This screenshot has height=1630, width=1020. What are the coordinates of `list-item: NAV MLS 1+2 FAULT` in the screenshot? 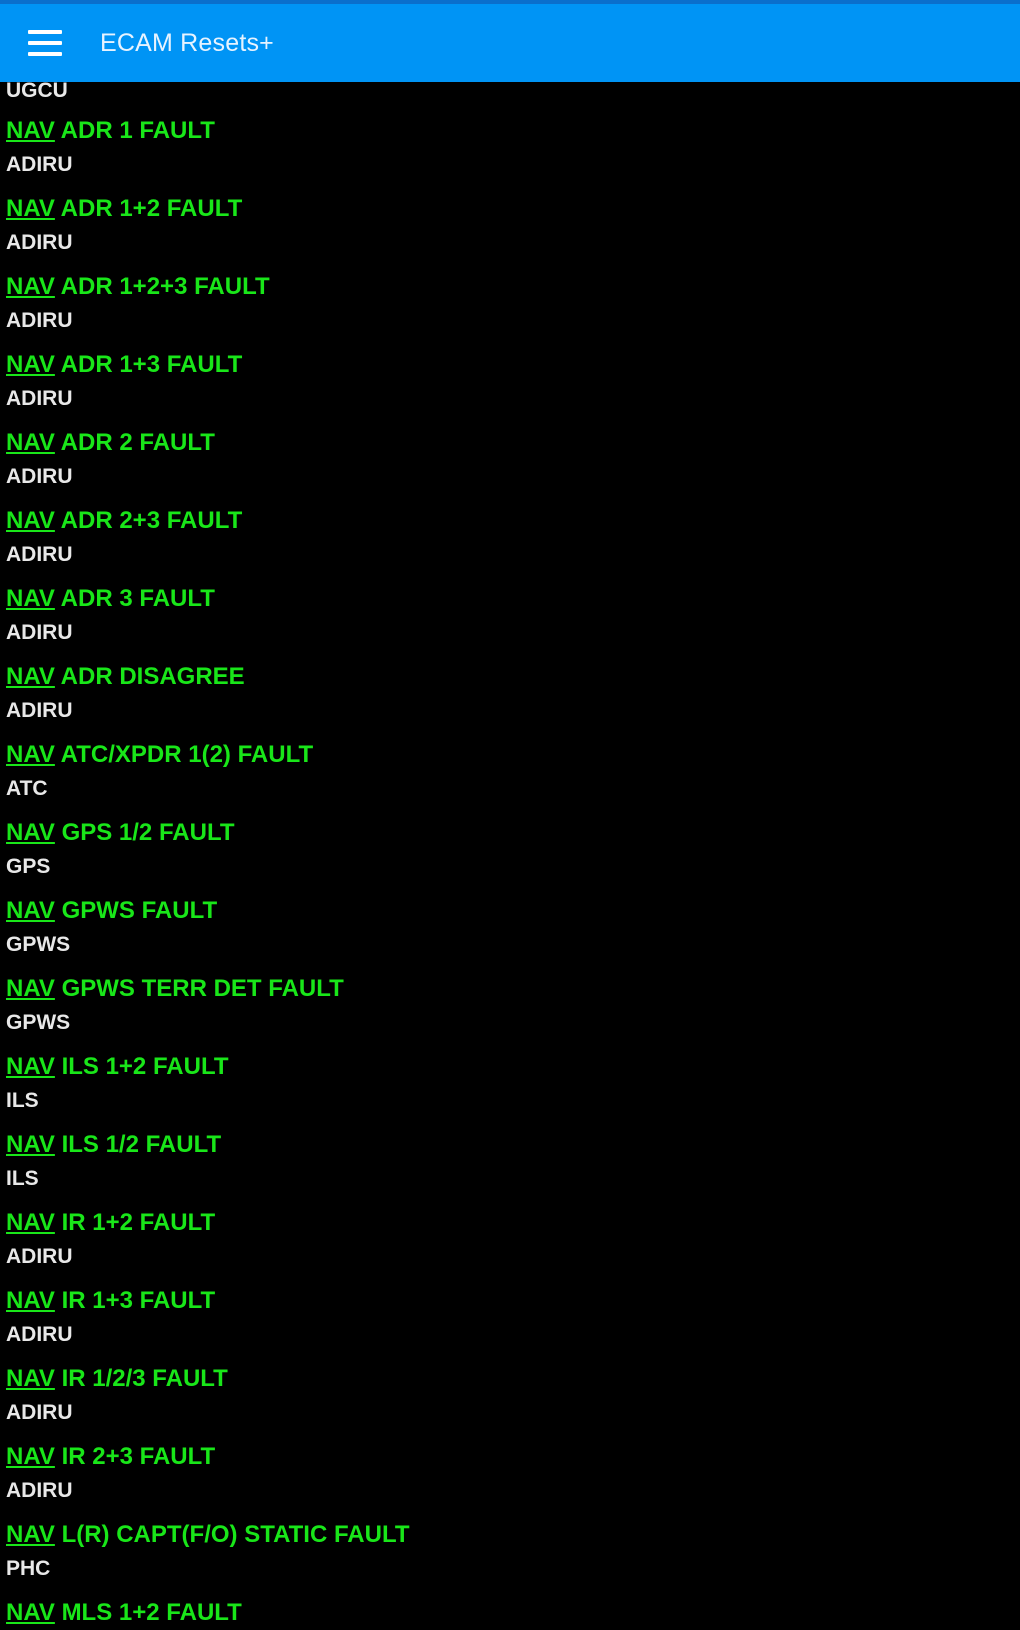 It's located at (510, 1614).